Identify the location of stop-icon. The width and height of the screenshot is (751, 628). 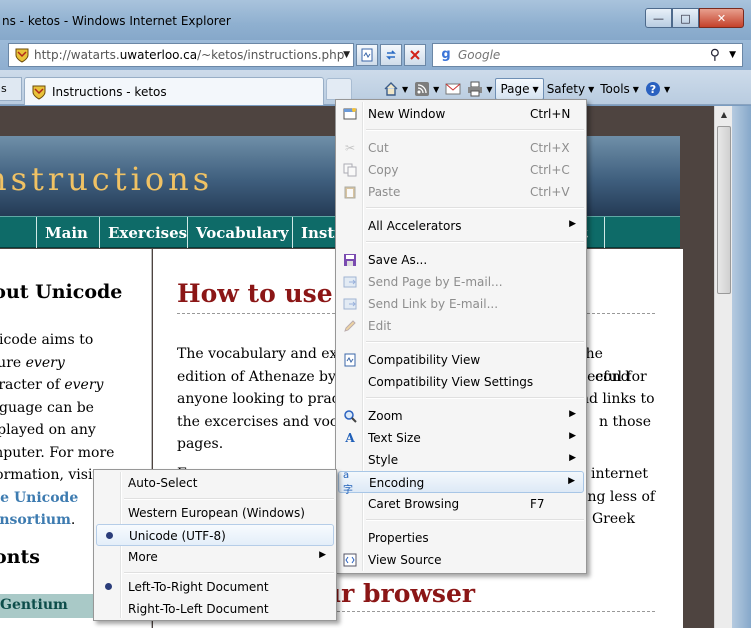
(415, 55).